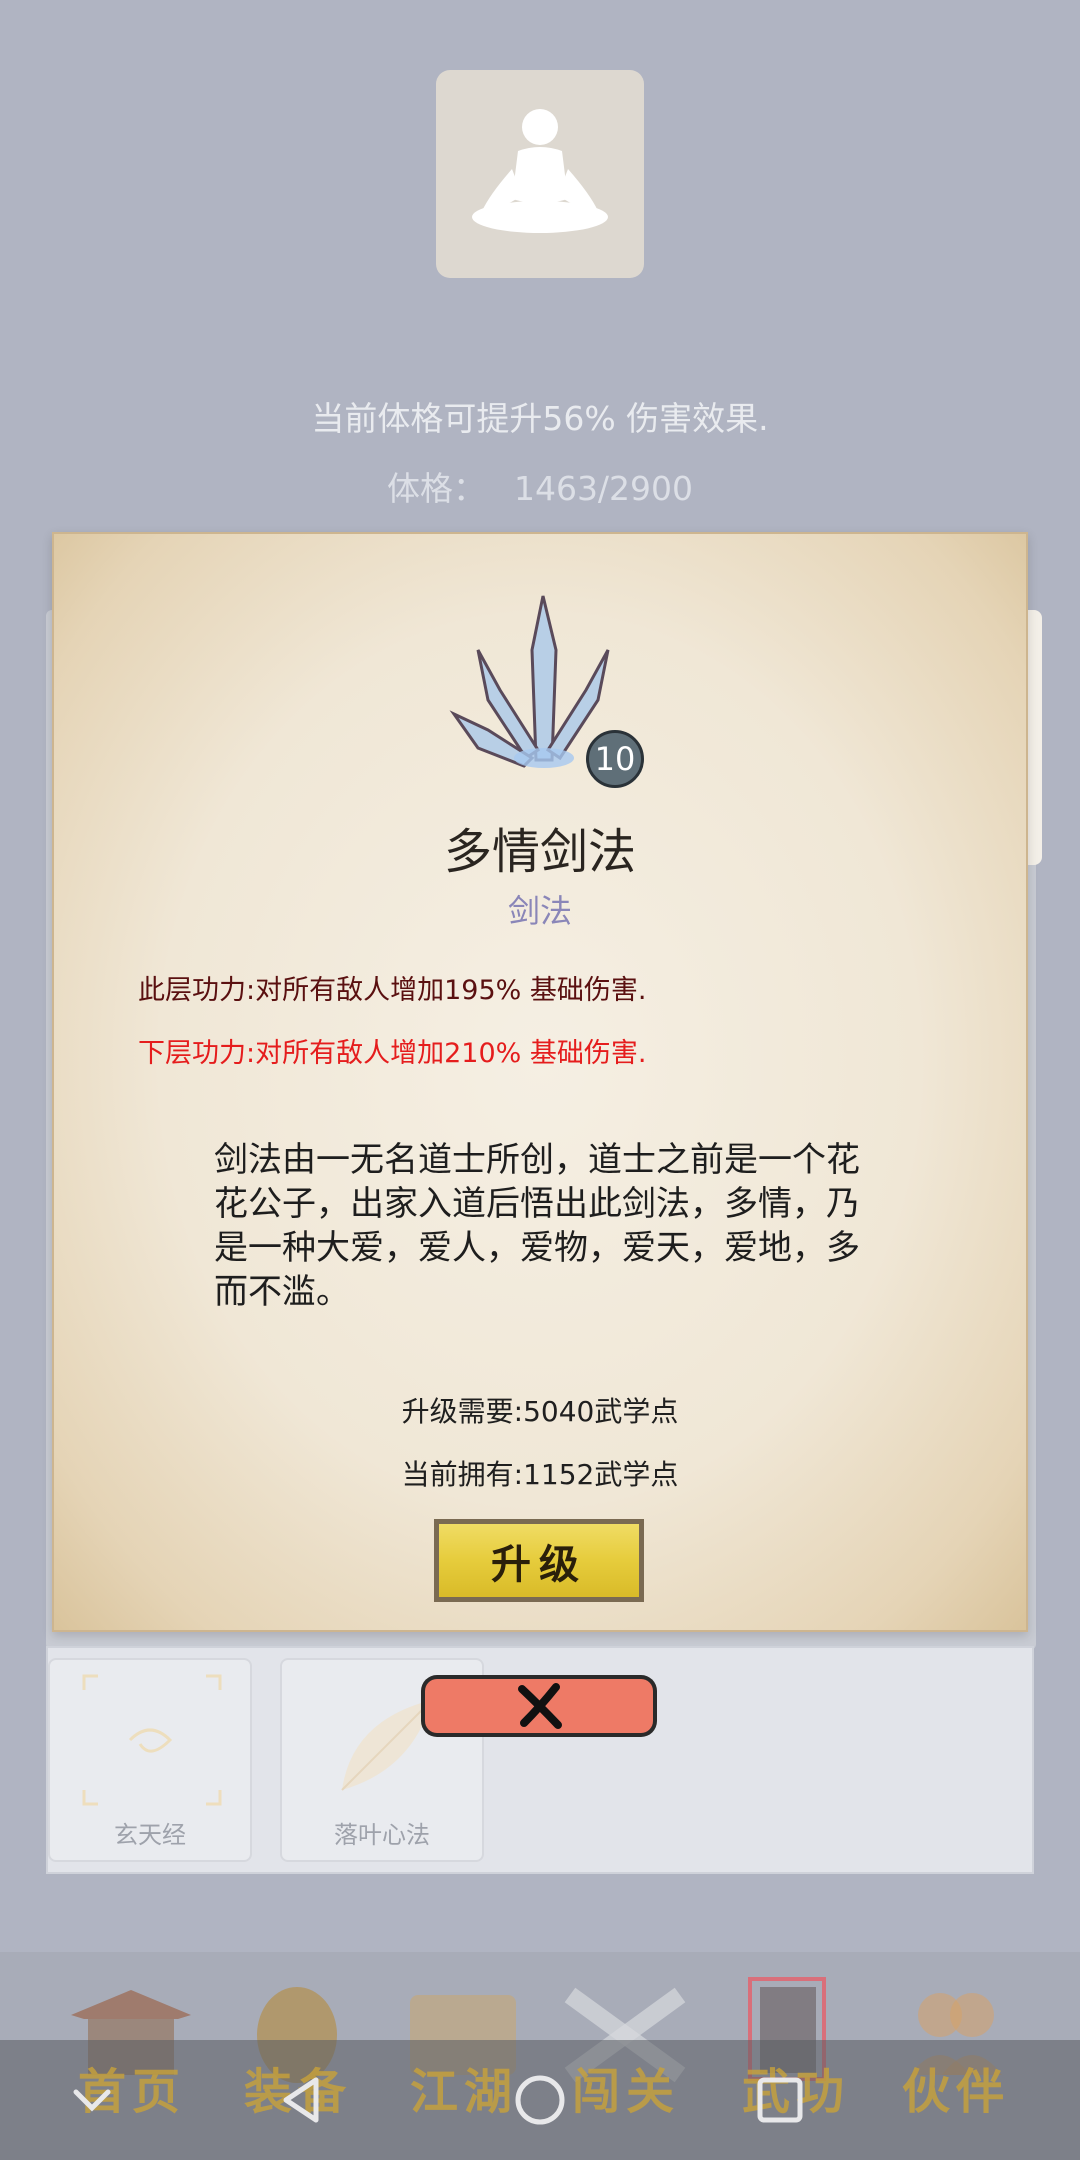  What do you see at coordinates (382, 1835) in the screenshot?
I see `skill-card-label: 落叶心法` at bounding box center [382, 1835].